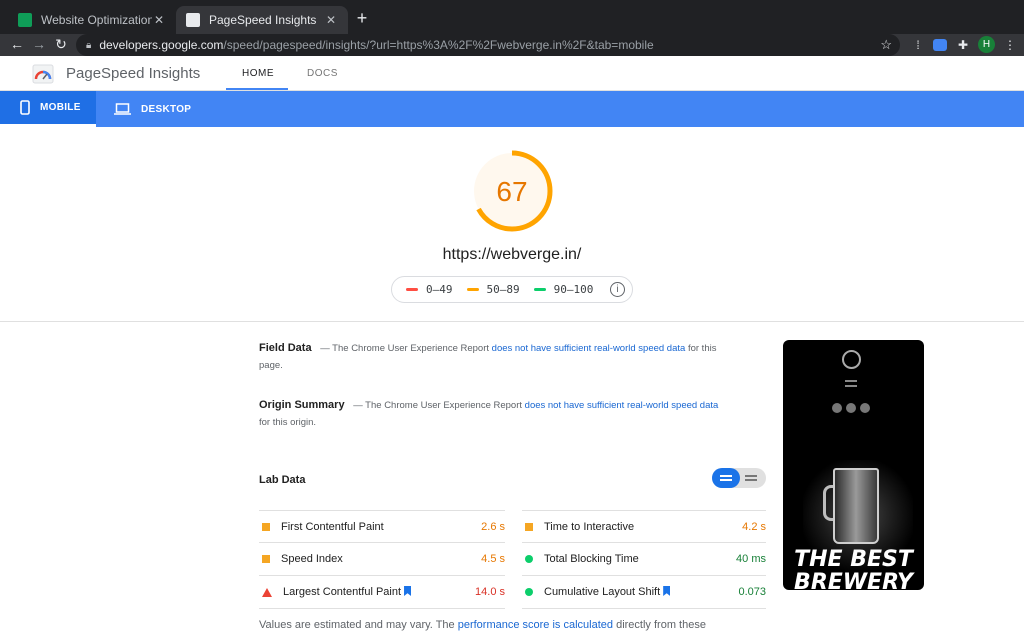  I want to click on compact-list-icon, so click(726, 478).